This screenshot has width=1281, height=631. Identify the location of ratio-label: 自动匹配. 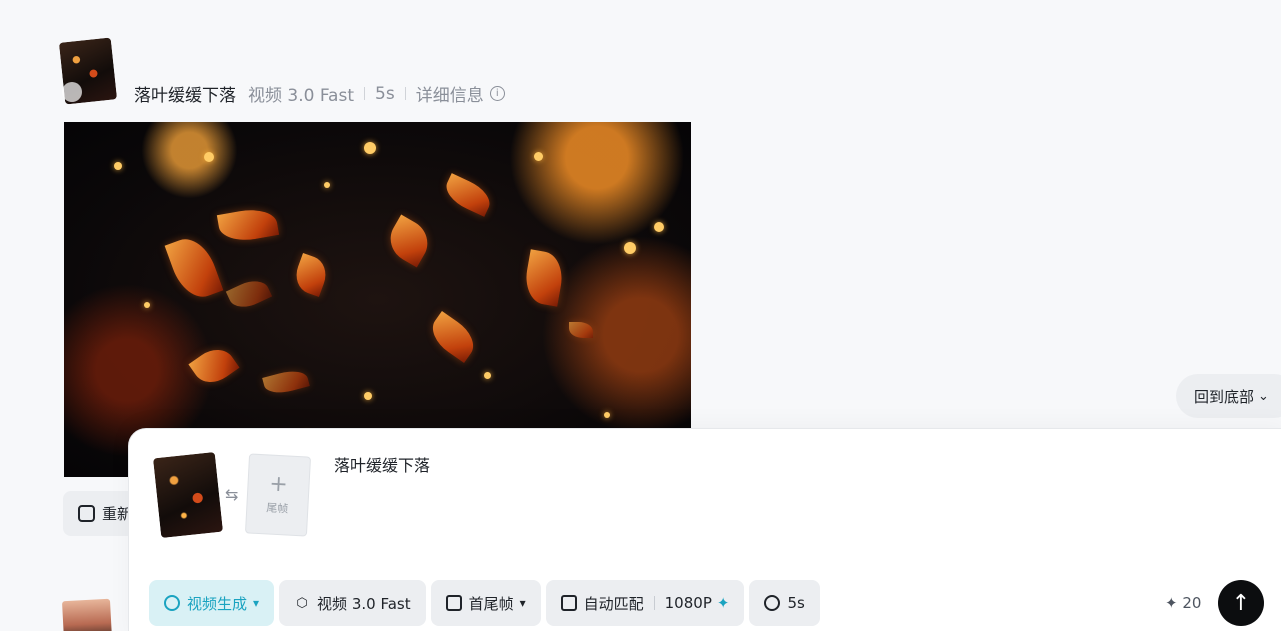
(613, 603).